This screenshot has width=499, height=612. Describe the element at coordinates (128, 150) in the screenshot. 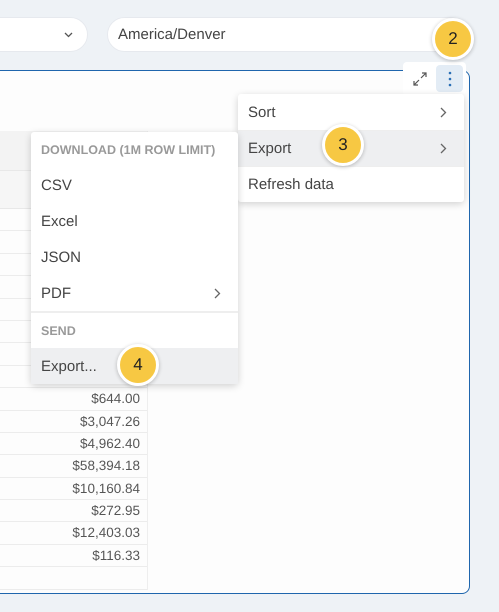

I see `section-heading: DOWNLOAD (1M ROW LIMIT)` at that location.